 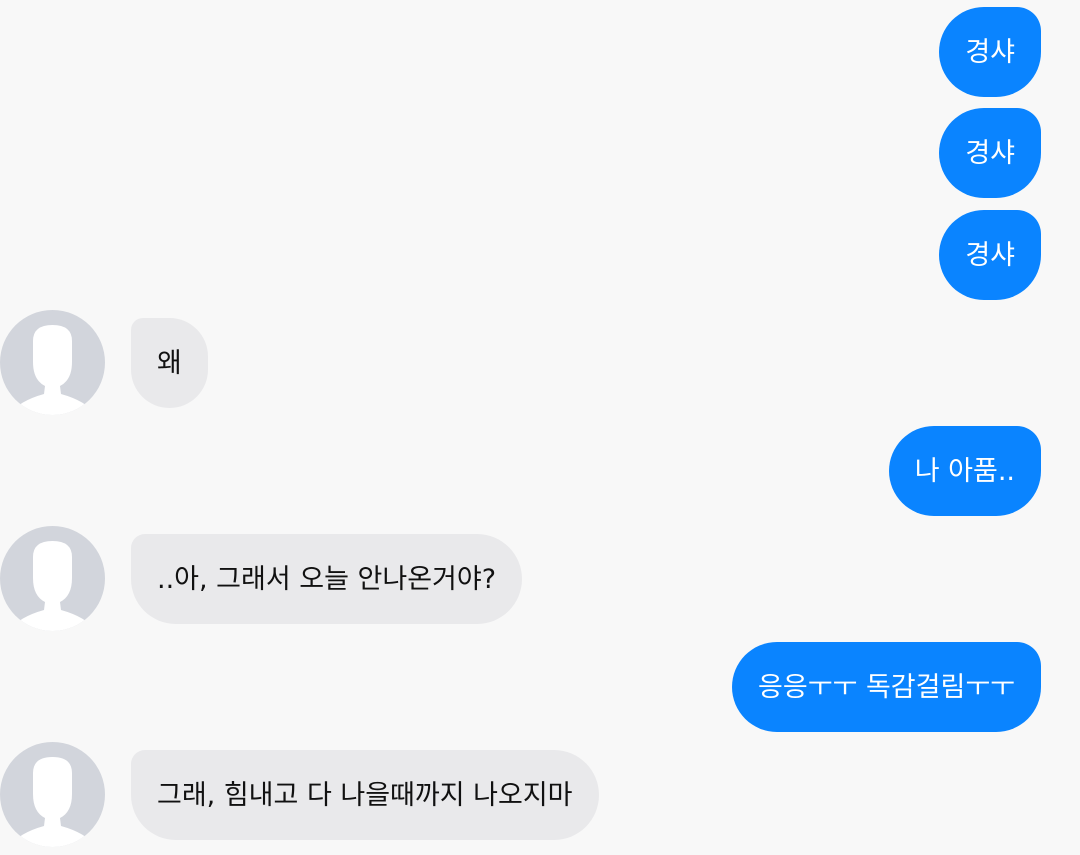 I want to click on incoming-message-bubble: 그래, 힘내고 다 나을때까지 나오지마, so click(x=365, y=795).